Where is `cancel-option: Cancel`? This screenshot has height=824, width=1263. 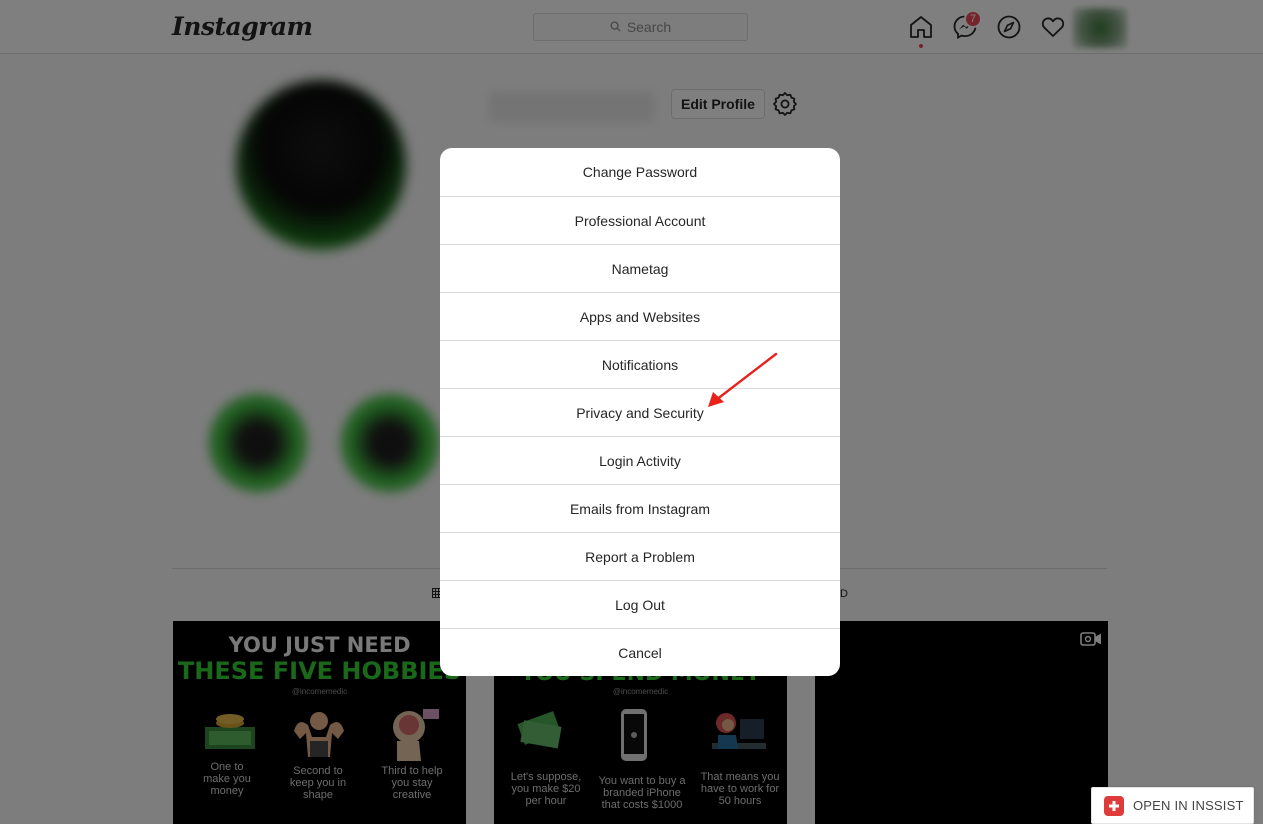
cancel-option: Cancel is located at coordinates (640, 652).